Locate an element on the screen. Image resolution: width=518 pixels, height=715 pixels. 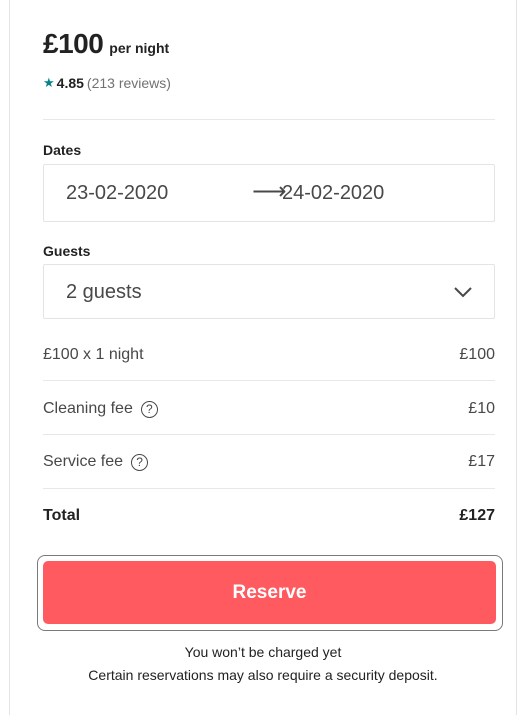
reserve-focus-ring: Reserve is located at coordinates (270, 593).